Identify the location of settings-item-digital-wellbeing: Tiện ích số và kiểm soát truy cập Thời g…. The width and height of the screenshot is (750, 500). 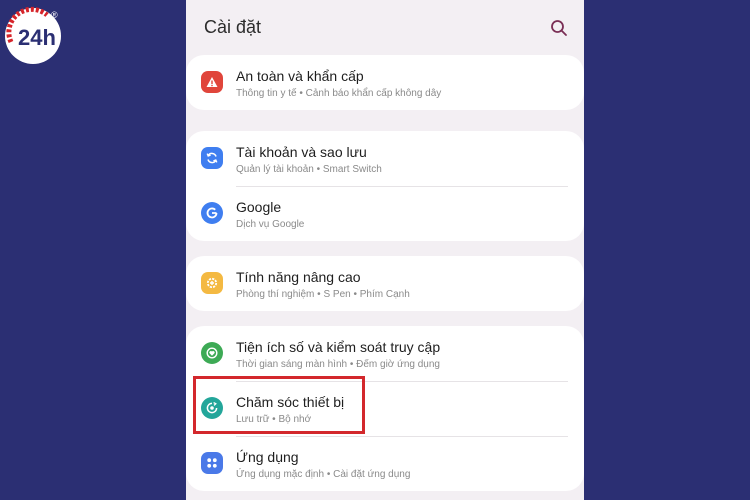
(385, 353).